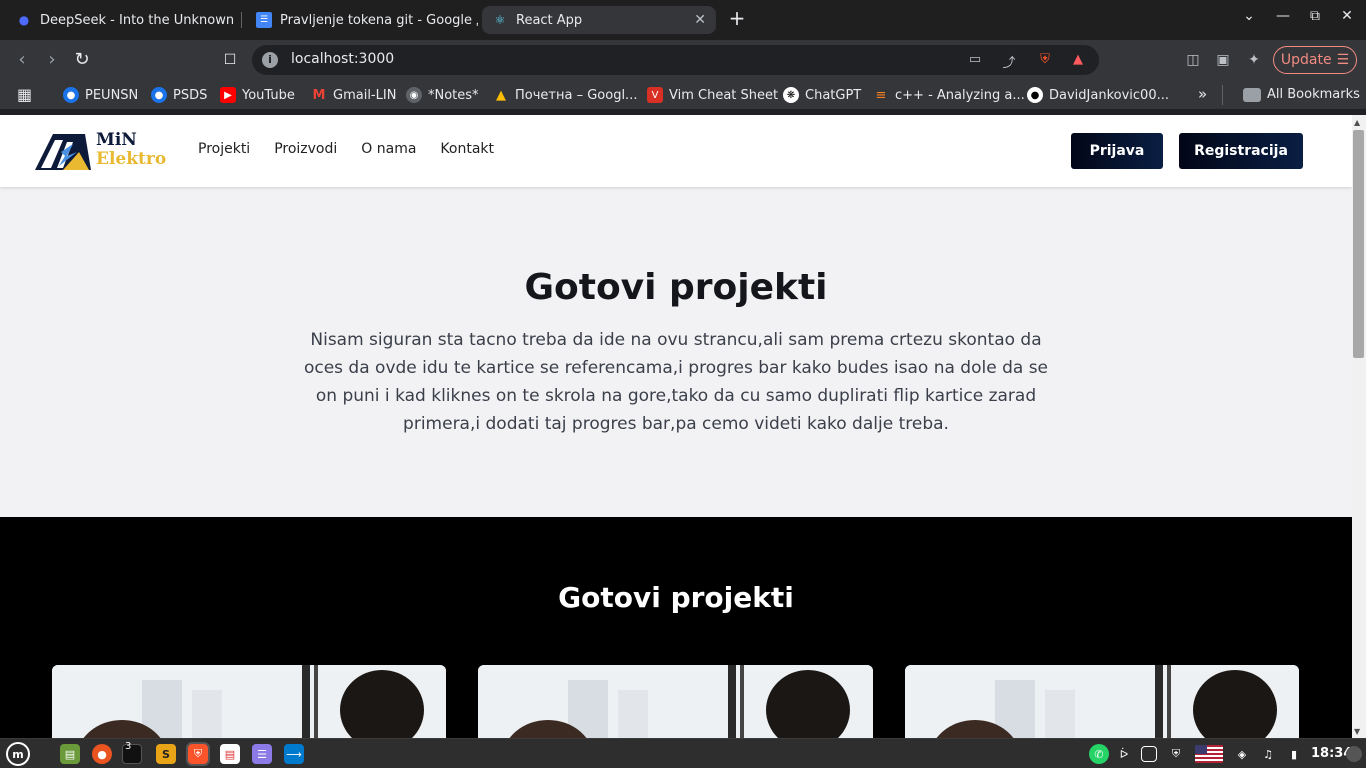  Describe the element at coordinates (22, 60) in the screenshot. I see `back-icon: ‹` at that location.